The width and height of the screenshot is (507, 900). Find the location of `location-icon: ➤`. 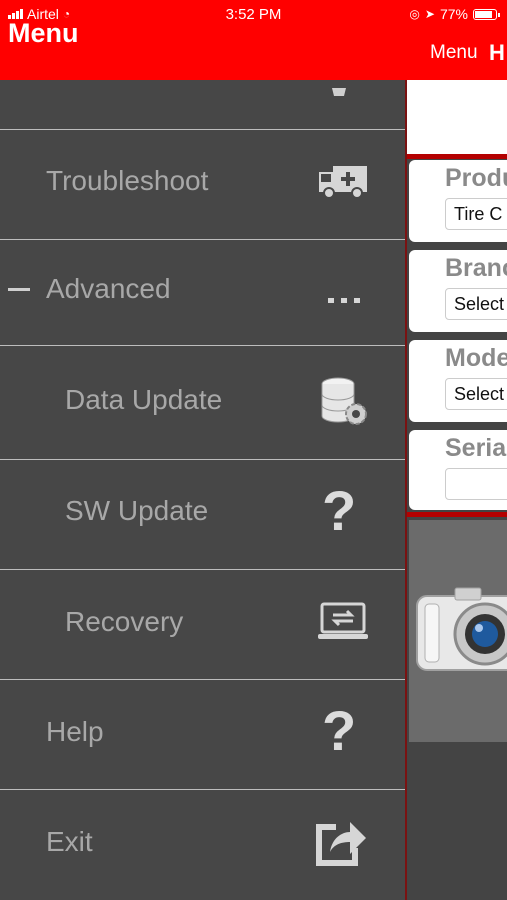

location-icon: ➤ is located at coordinates (429, 14).